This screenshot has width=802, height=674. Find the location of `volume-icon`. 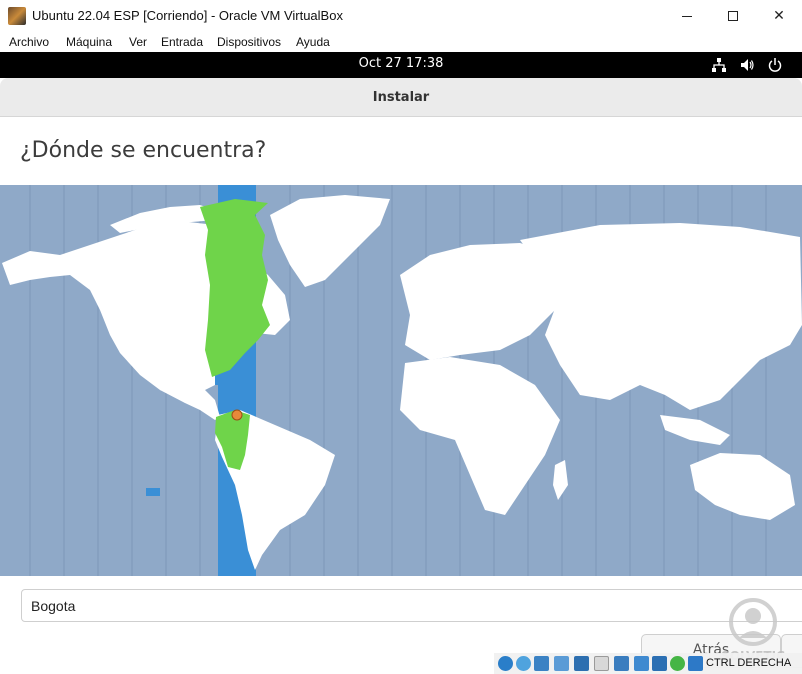

volume-icon is located at coordinates (747, 65).